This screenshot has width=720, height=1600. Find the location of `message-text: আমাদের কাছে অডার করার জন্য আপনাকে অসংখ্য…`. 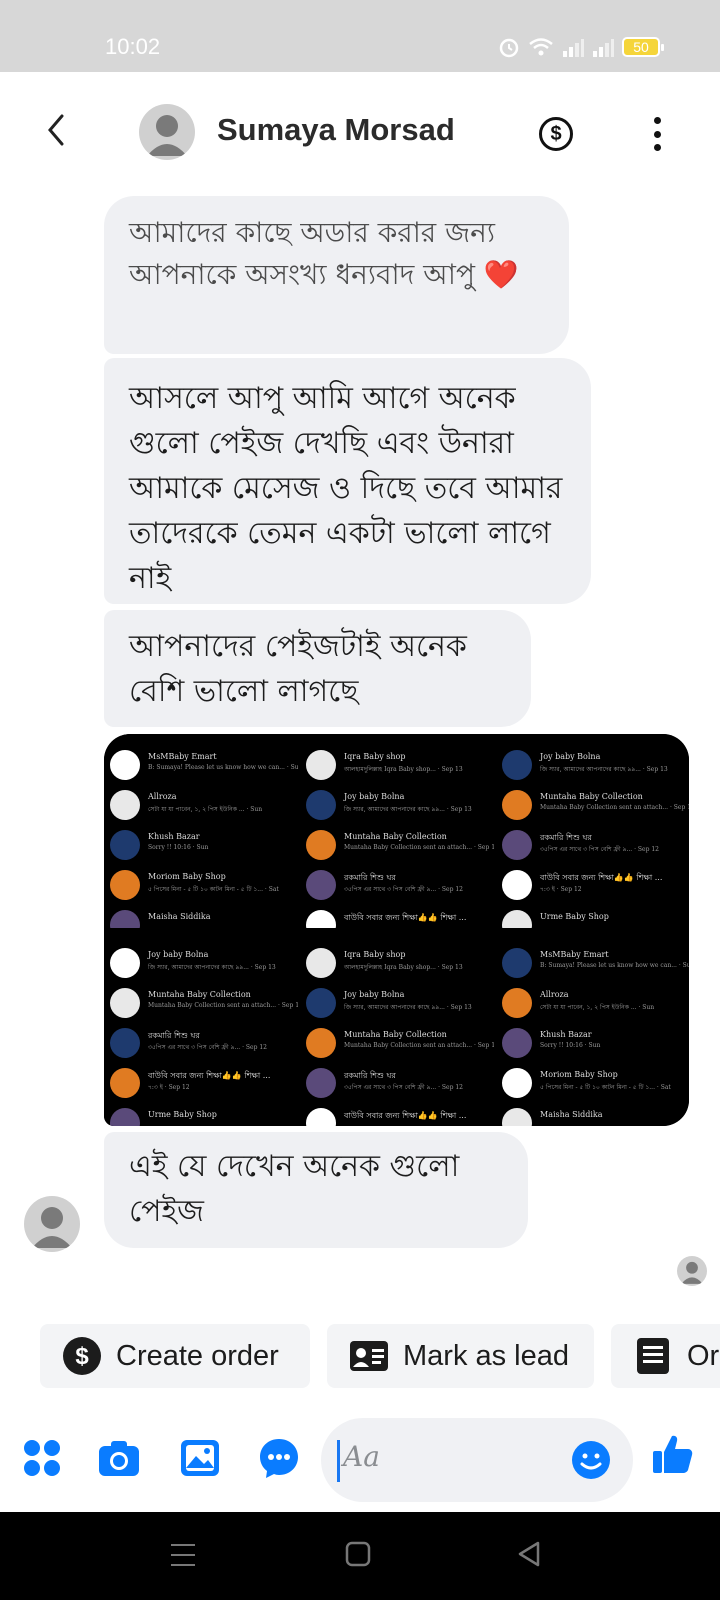

message-text: আমাদের কাছে অডার করার জন্য আপনাকে অসংখ্য… is located at coordinates (312, 253).